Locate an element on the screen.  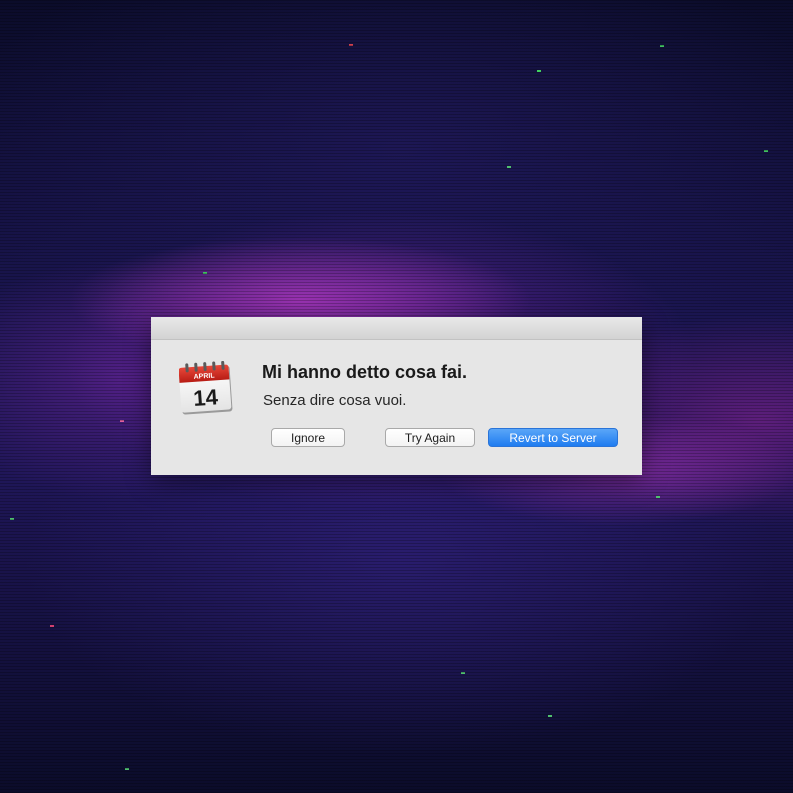
calendar-icon: APRIL 14 is located at coordinates (206, 388).